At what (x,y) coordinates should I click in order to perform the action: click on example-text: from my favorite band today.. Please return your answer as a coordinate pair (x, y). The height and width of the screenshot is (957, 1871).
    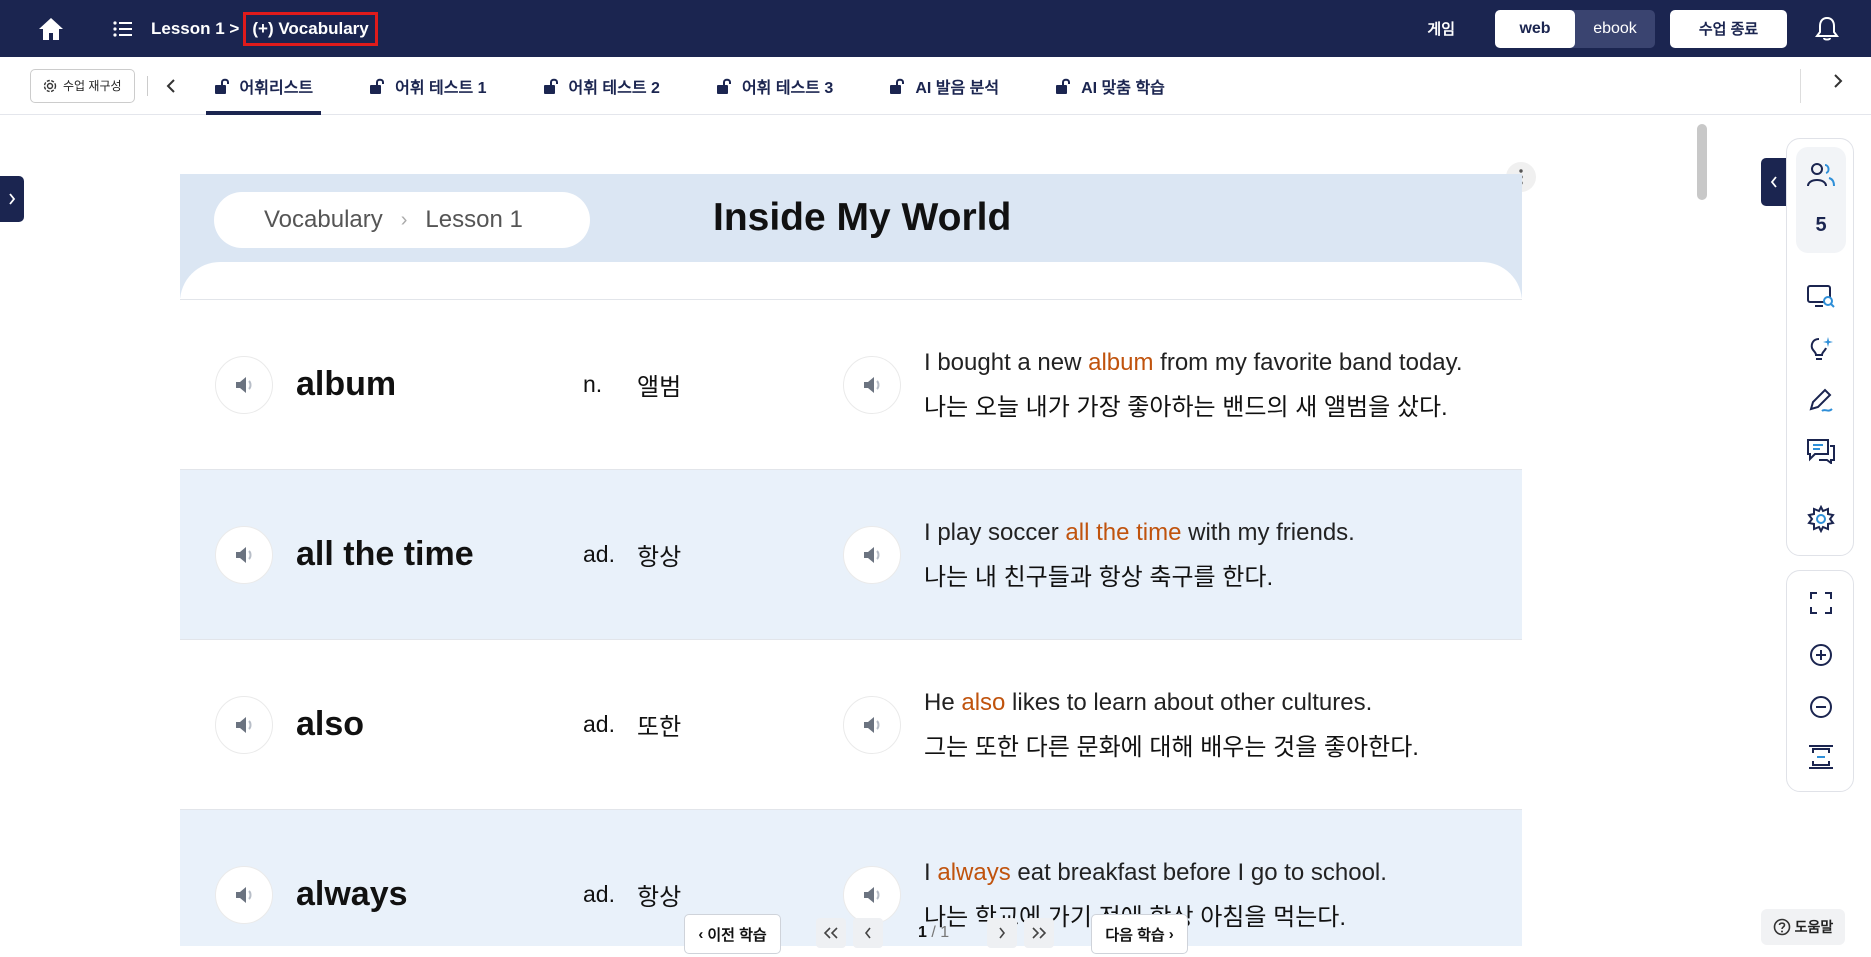
    Looking at the image, I should click on (1308, 362).